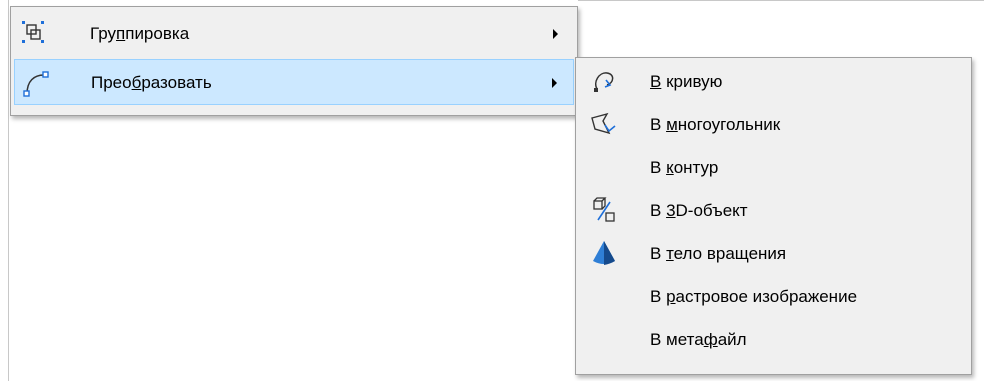 The image size is (984, 381). What do you see at coordinates (754, 296) in the screenshot?
I see `submenu-item-label: В растровое изображение` at bounding box center [754, 296].